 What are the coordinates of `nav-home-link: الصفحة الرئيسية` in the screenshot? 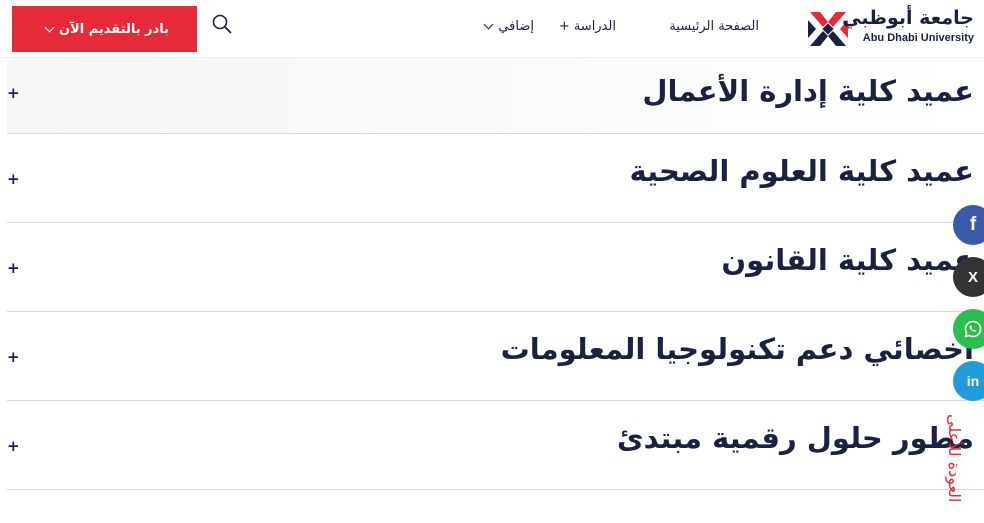 It's located at (714, 26).